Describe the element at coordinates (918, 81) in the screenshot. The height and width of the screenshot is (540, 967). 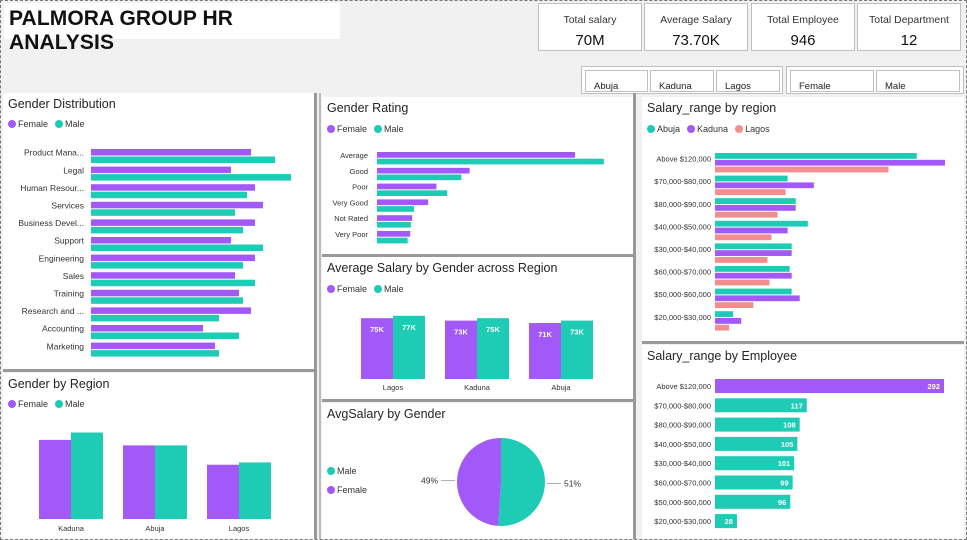
I see `gender-option-male: Male` at that location.